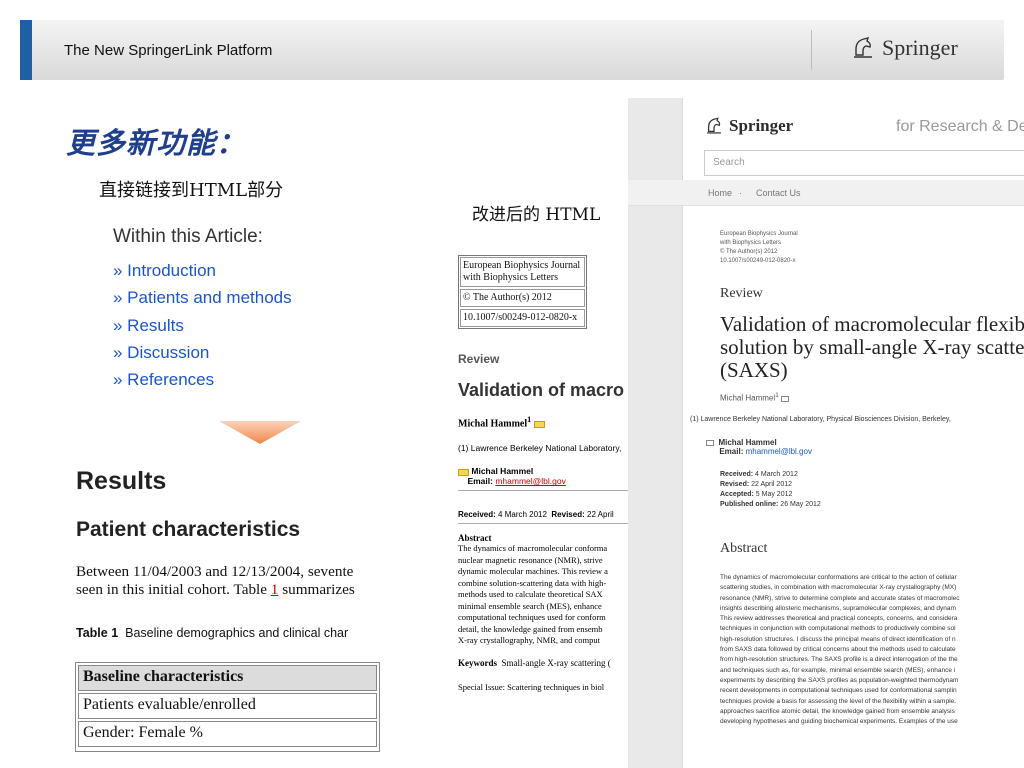  Describe the element at coordinates (778, 193) in the screenshot. I see `nav-contact-link: Contact Us` at that location.